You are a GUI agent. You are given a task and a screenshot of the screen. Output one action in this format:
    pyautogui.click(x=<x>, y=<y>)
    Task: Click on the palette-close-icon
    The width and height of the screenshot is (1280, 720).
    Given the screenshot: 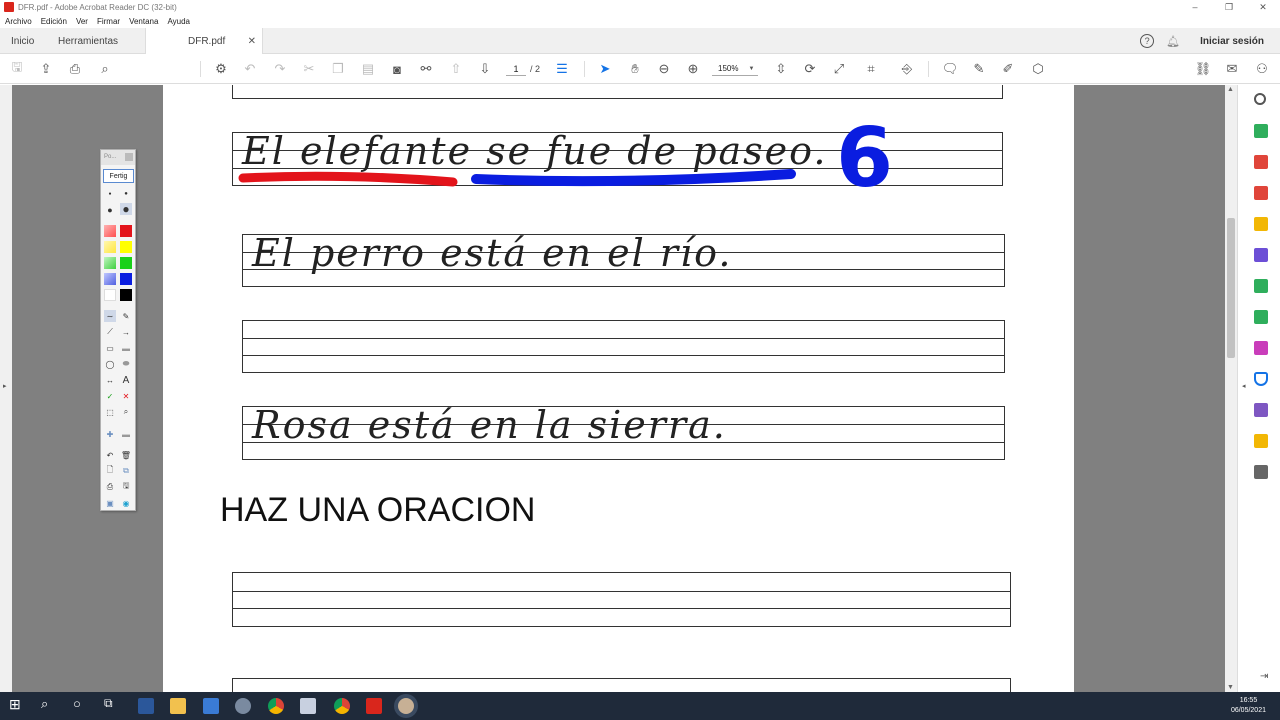 What is the action you would take?
    pyautogui.click(x=129, y=157)
    